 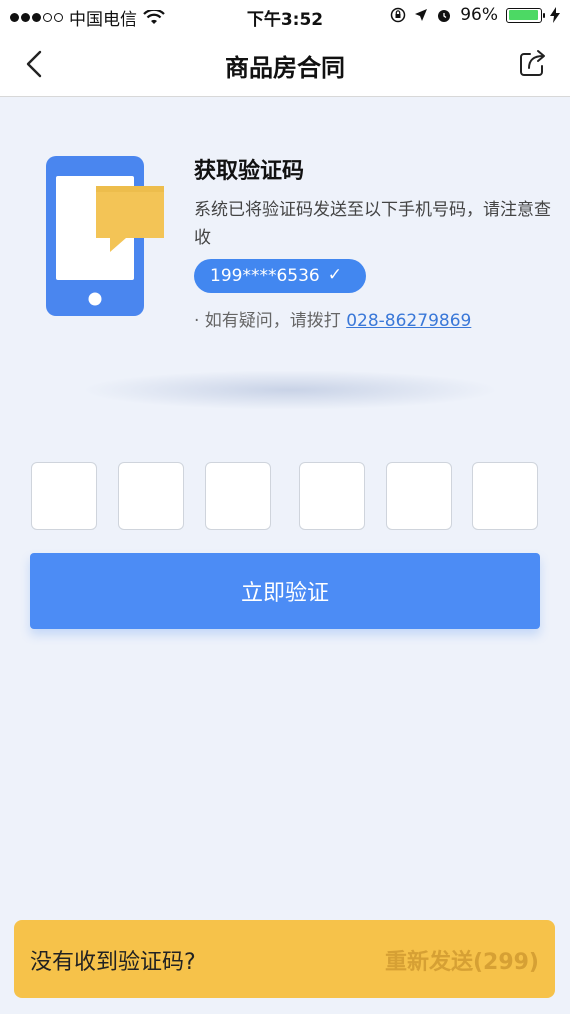 I want to click on phone-message-illustration, so click(x=105, y=236).